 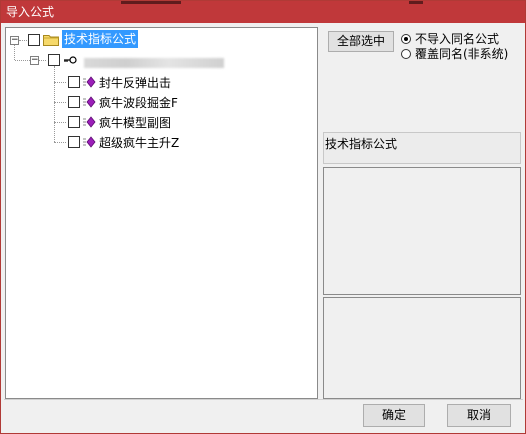 I want to click on tree-item-label: 疯牛波段掘金F, so click(x=138, y=103).